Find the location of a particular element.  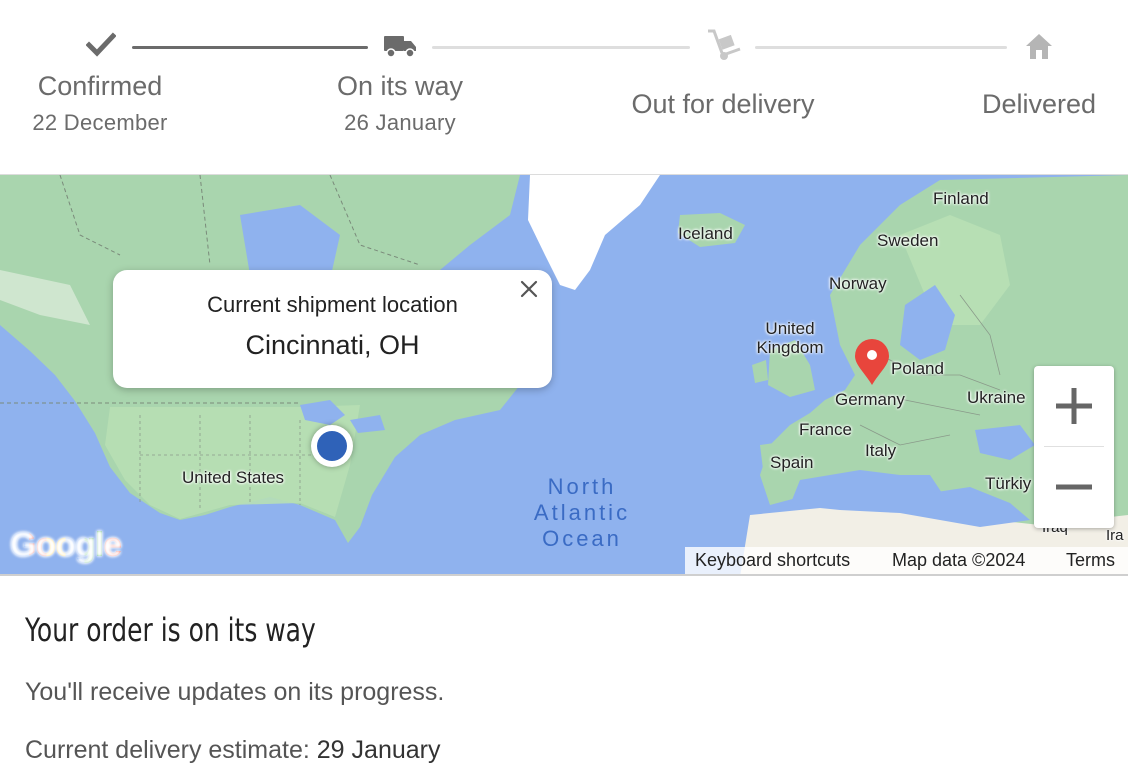

delivery-estimate-date: 29 January is located at coordinates (378, 750).